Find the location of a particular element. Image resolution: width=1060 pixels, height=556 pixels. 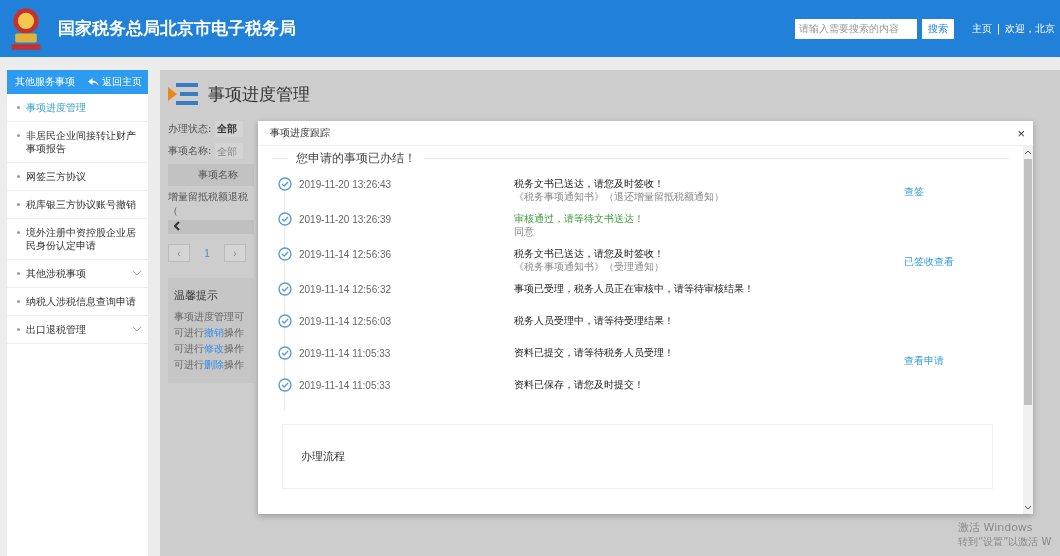

nav-link: 欢迎，北京 is located at coordinates (1030, 28).